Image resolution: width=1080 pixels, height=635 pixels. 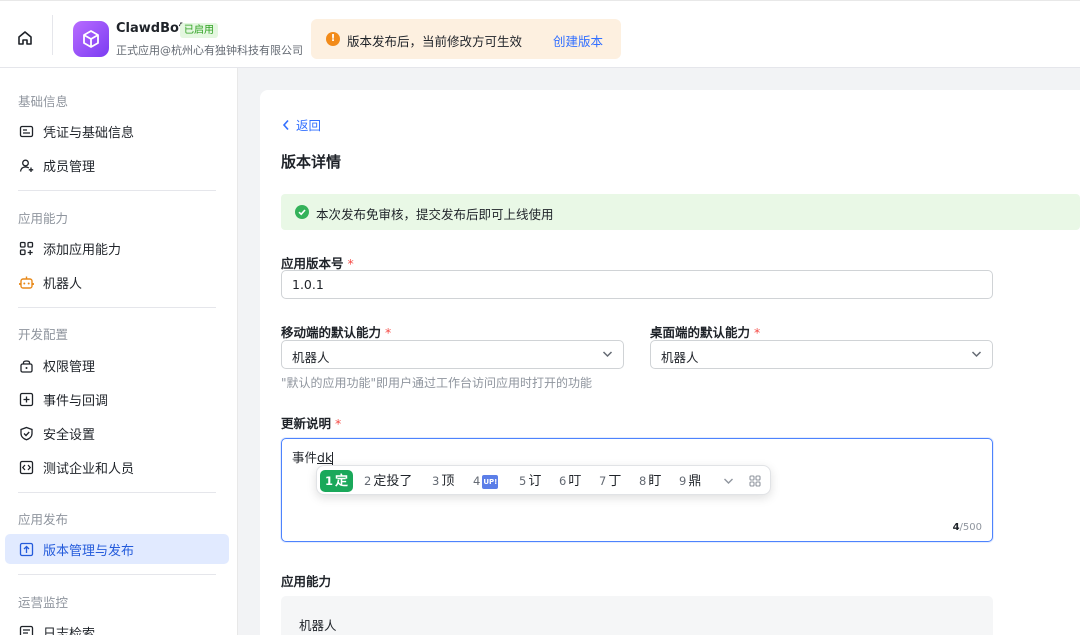 What do you see at coordinates (655, 481) in the screenshot?
I see `candidate-text: 盯` at bounding box center [655, 481].